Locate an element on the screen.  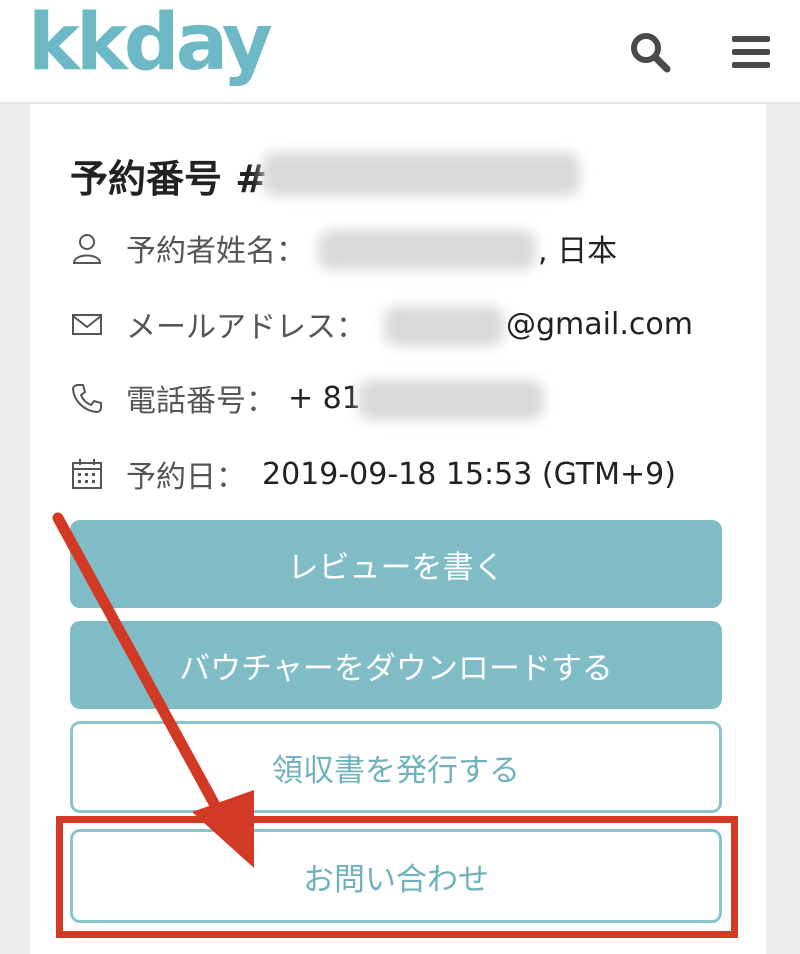
booker-name-row: 予約者姓名： is located at coordinates (188, 248).